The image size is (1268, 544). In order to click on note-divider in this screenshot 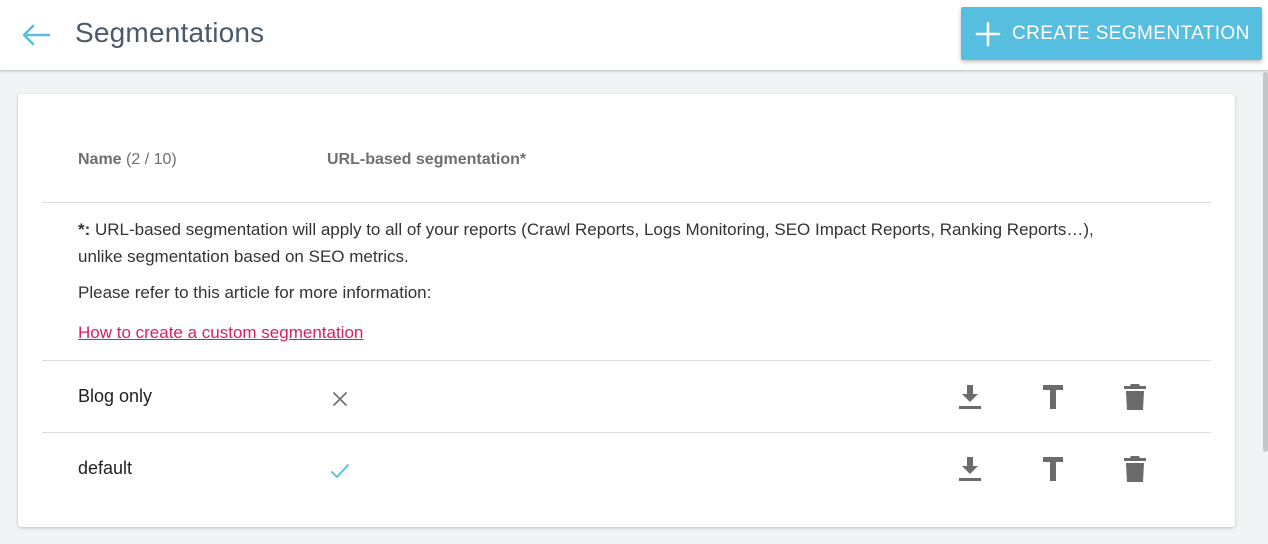, I will do `click(626, 360)`.